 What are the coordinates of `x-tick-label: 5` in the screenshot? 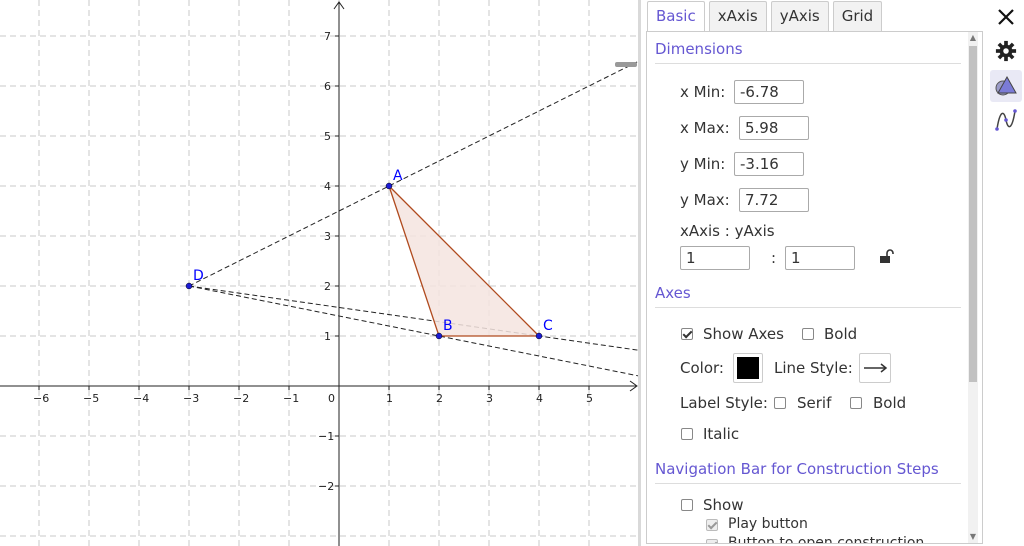 It's located at (589, 398).